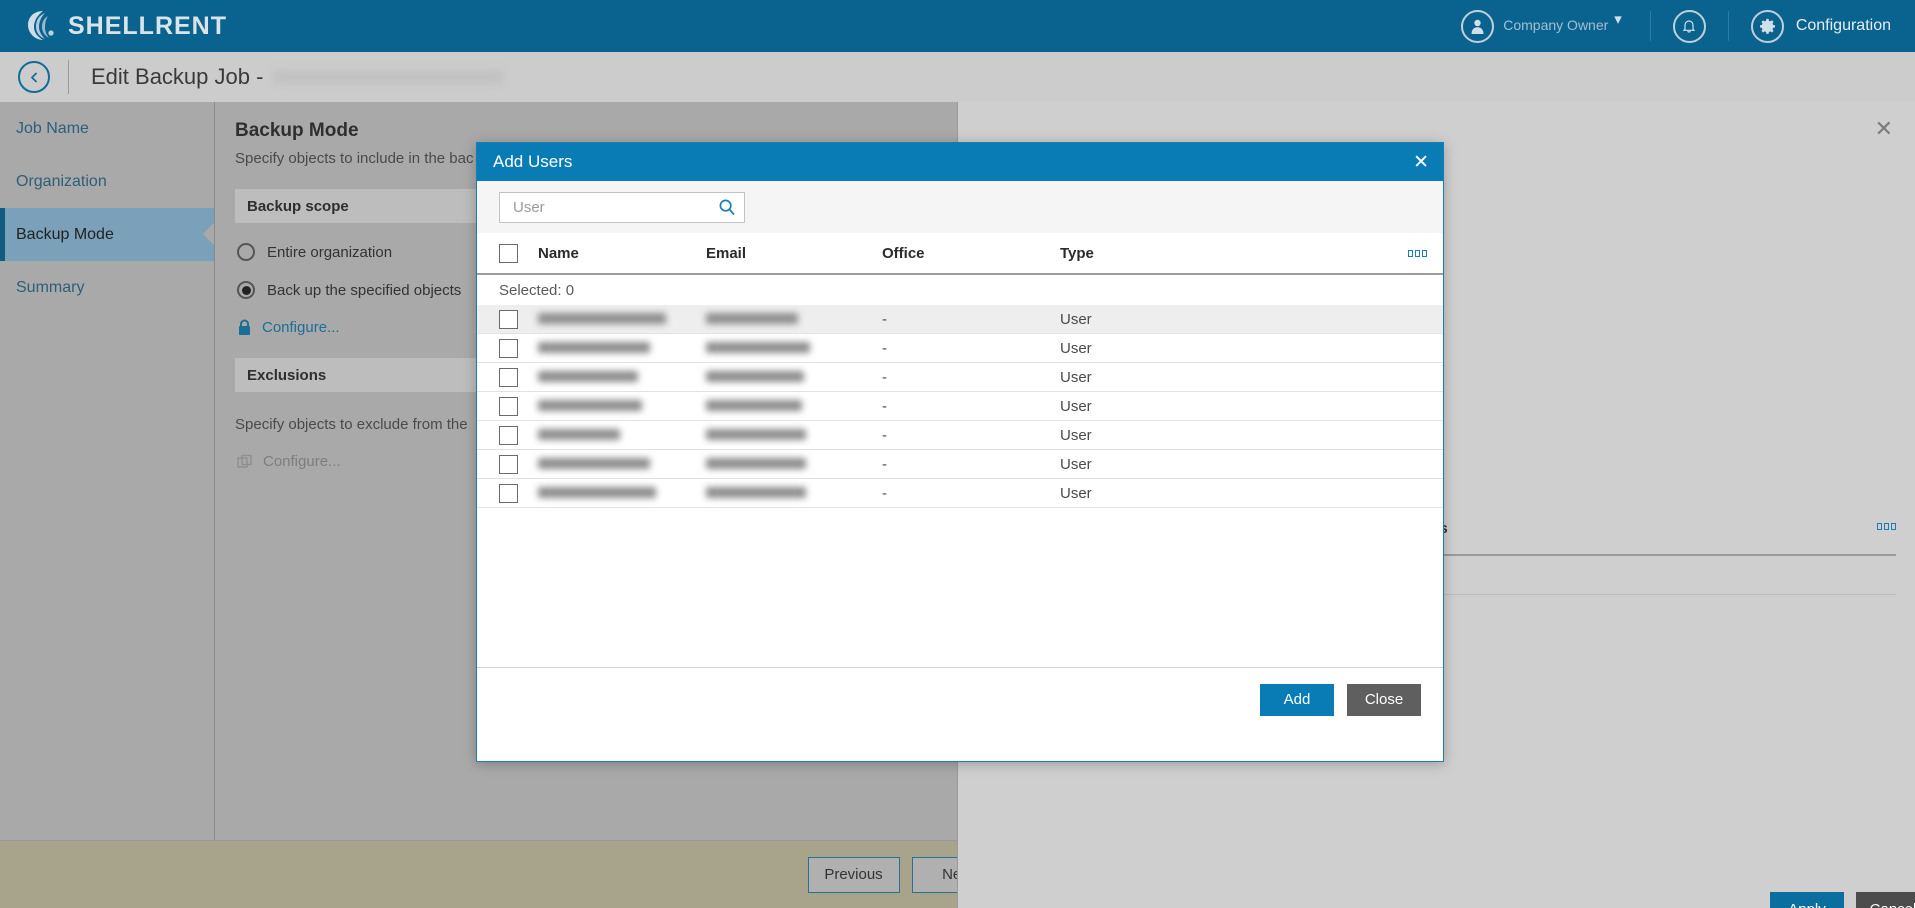 This screenshot has height=908, width=1915. What do you see at coordinates (960, 207) in the screenshot?
I see `dialog-search-bar` at bounding box center [960, 207].